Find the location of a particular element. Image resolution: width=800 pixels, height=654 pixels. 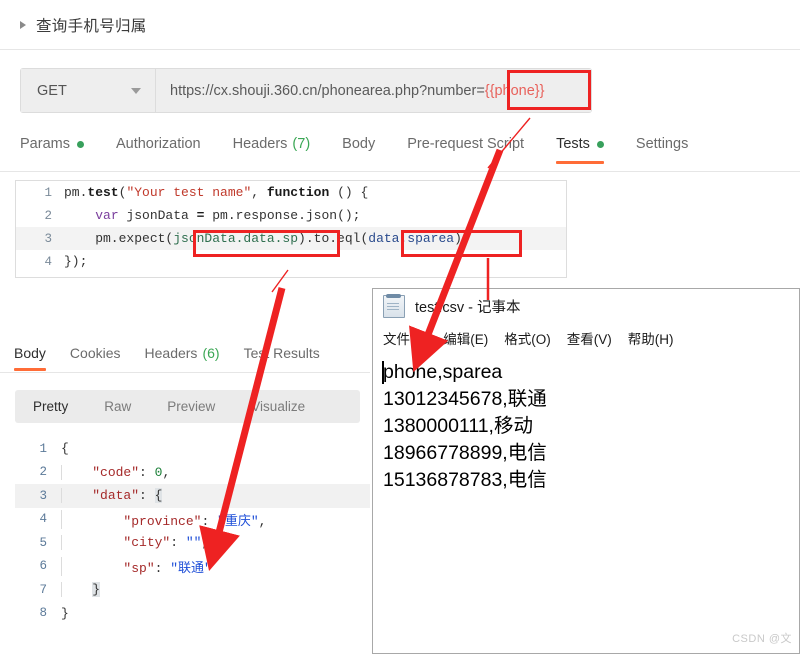

subtab-preview: Preview is located at coordinates (191, 406).